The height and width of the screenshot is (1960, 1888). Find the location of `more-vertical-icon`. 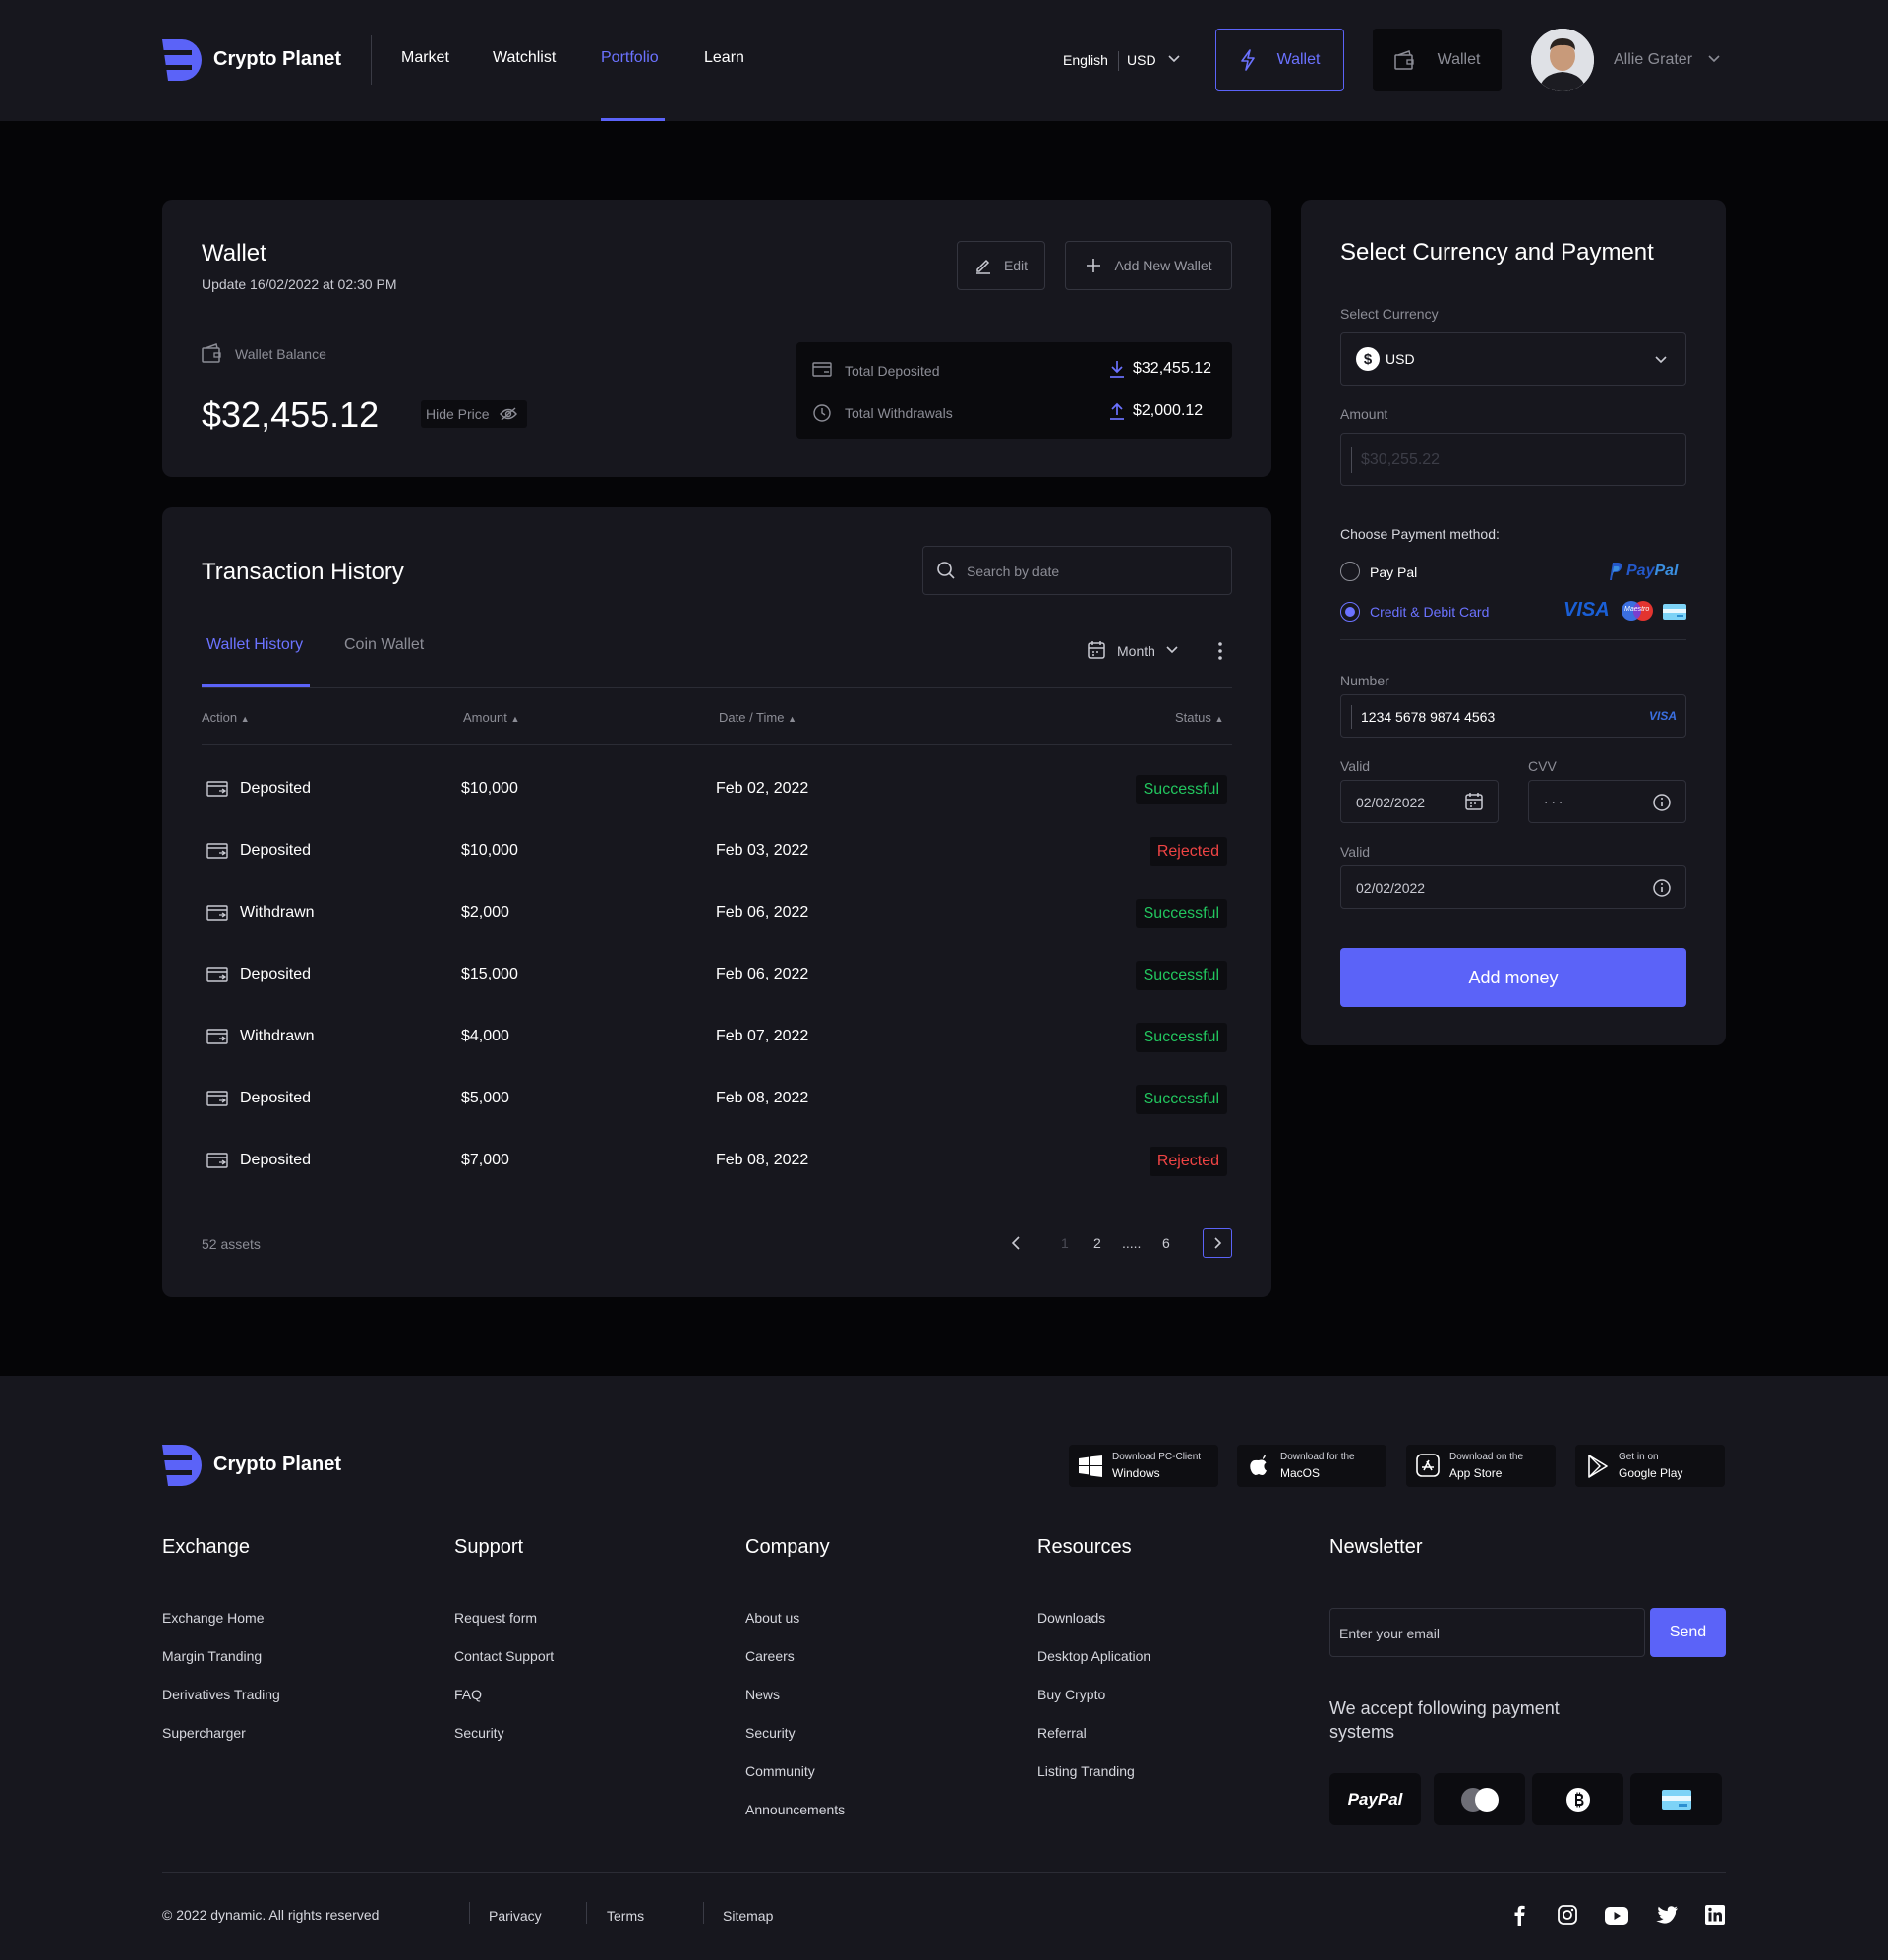

more-vertical-icon is located at coordinates (1220, 651).